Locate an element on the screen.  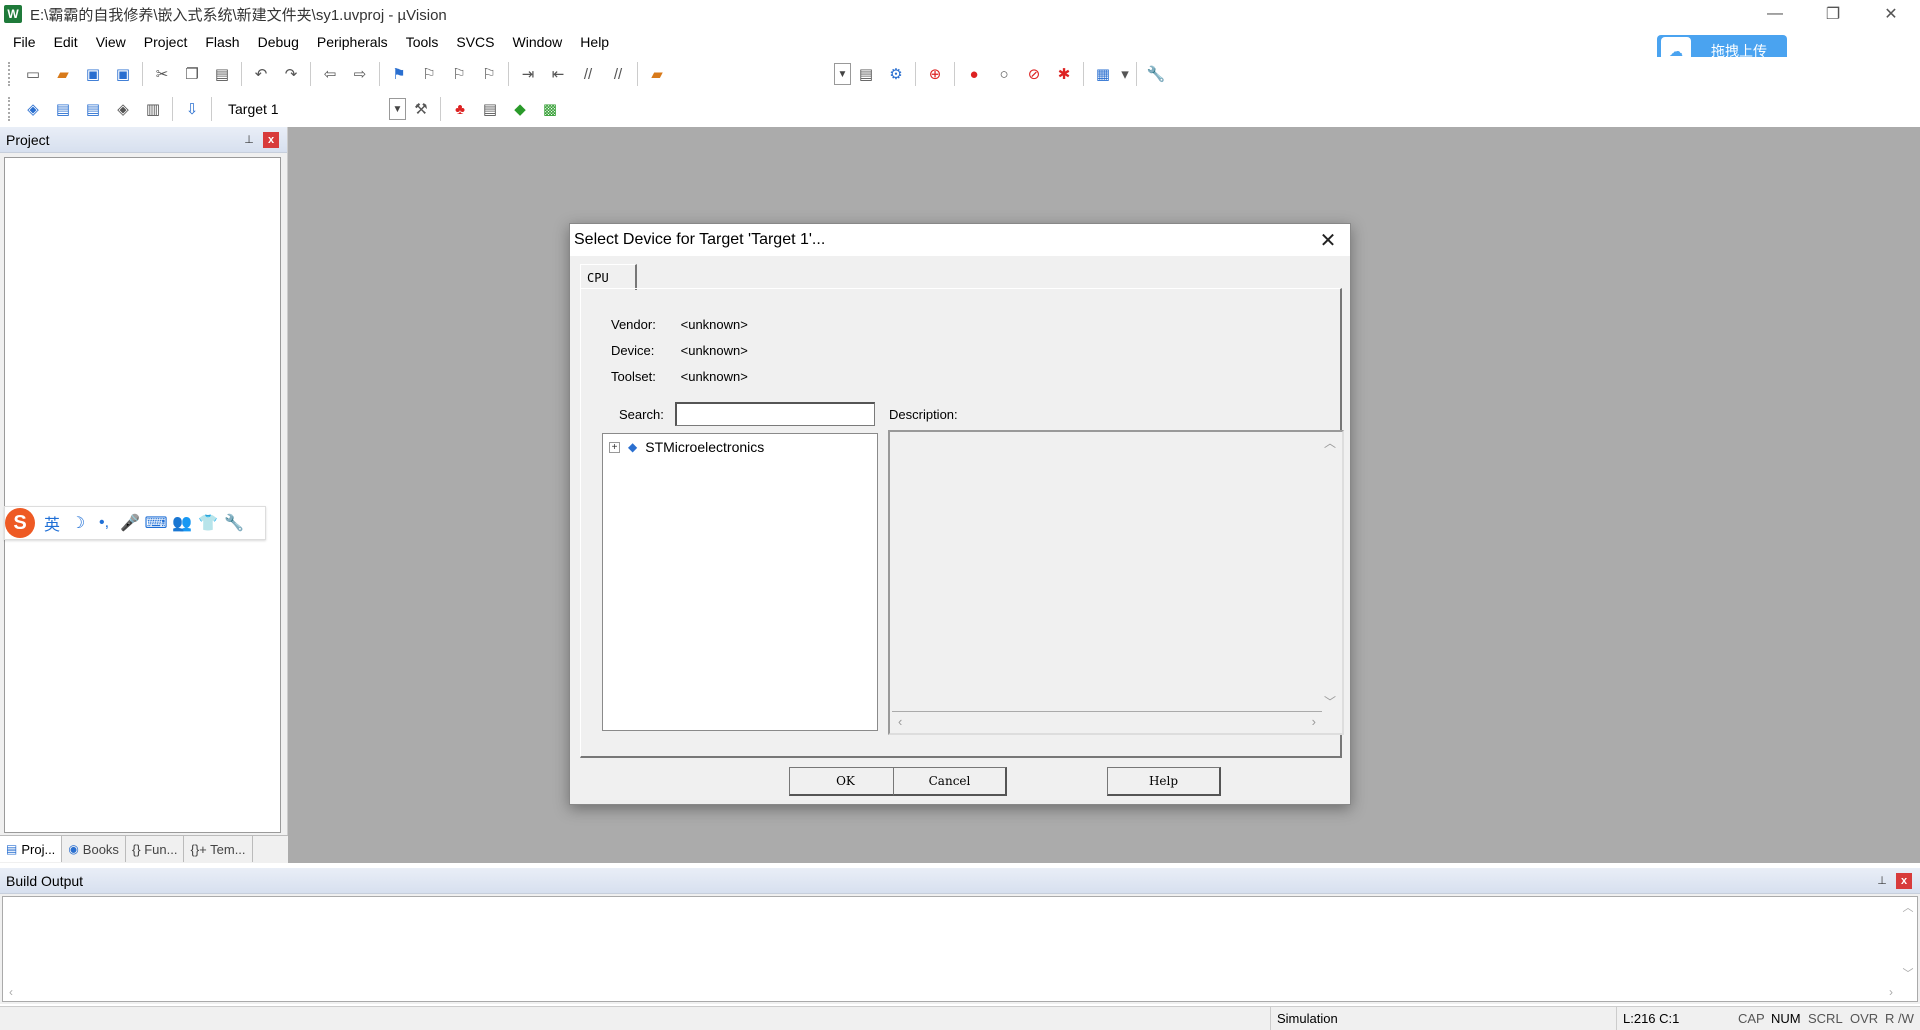
incremental-find-icon: ⚙ is located at coordinates (896, 74).